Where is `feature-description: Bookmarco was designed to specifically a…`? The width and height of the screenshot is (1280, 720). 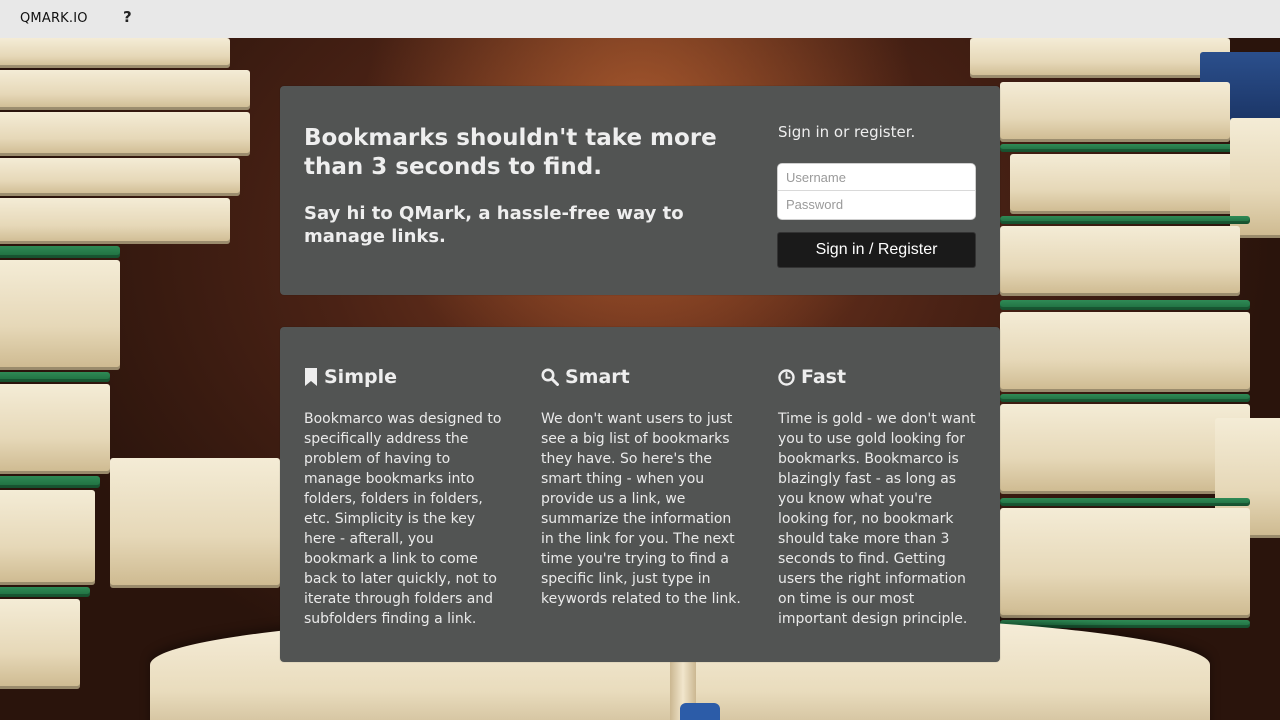 feature-description: Bookmarco was designed to specifically a… is located at coordinates (403, 519).